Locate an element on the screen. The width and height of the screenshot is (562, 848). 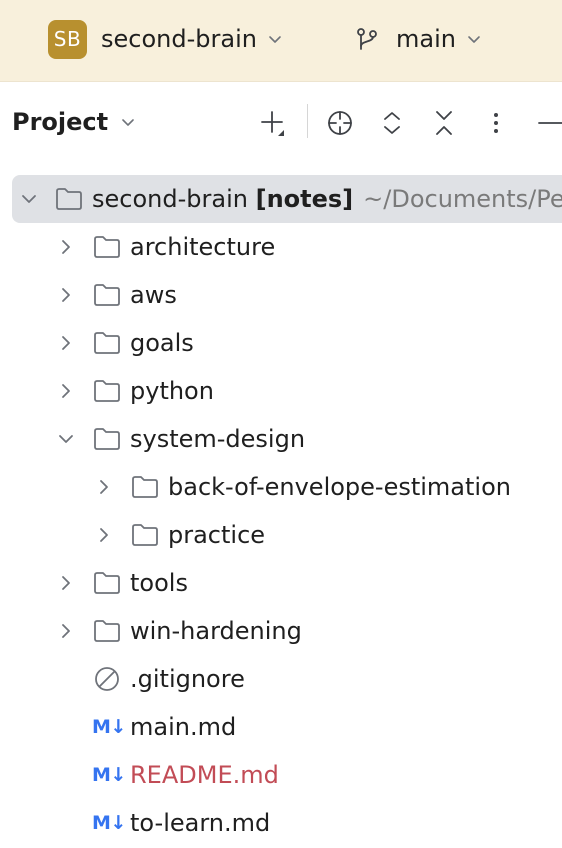
tree-item-main-md: M↓ main.md is located at coordinates (281, 727).